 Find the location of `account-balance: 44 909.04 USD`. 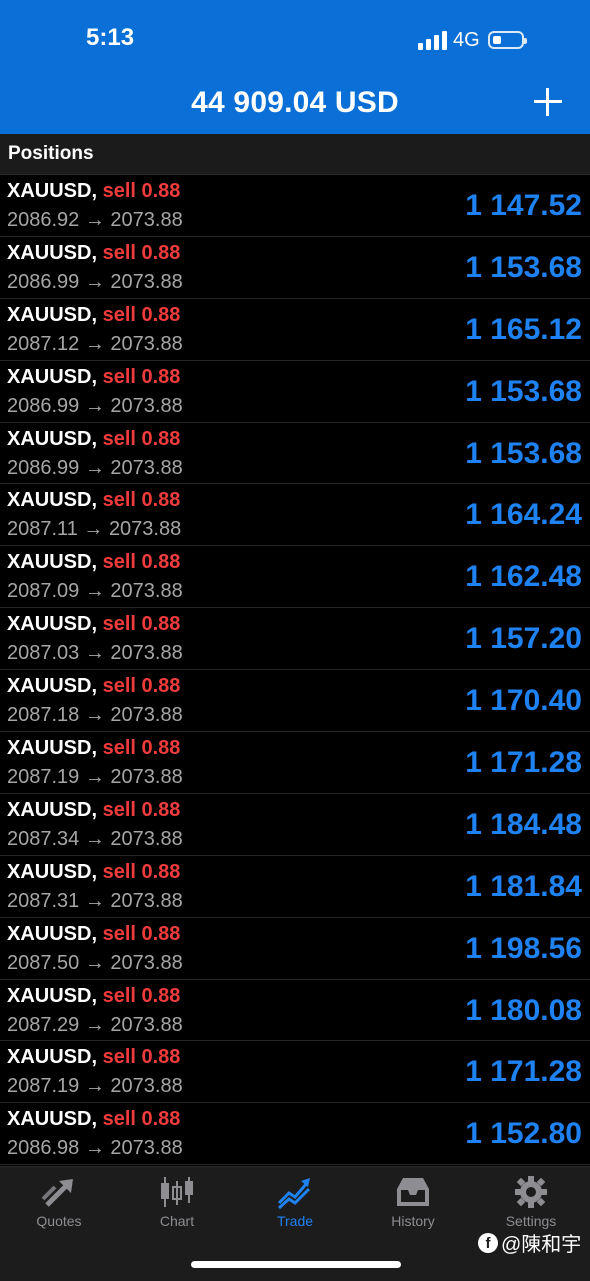

account-balance: 44 909.04 USD is located at coordinates (295, 102).